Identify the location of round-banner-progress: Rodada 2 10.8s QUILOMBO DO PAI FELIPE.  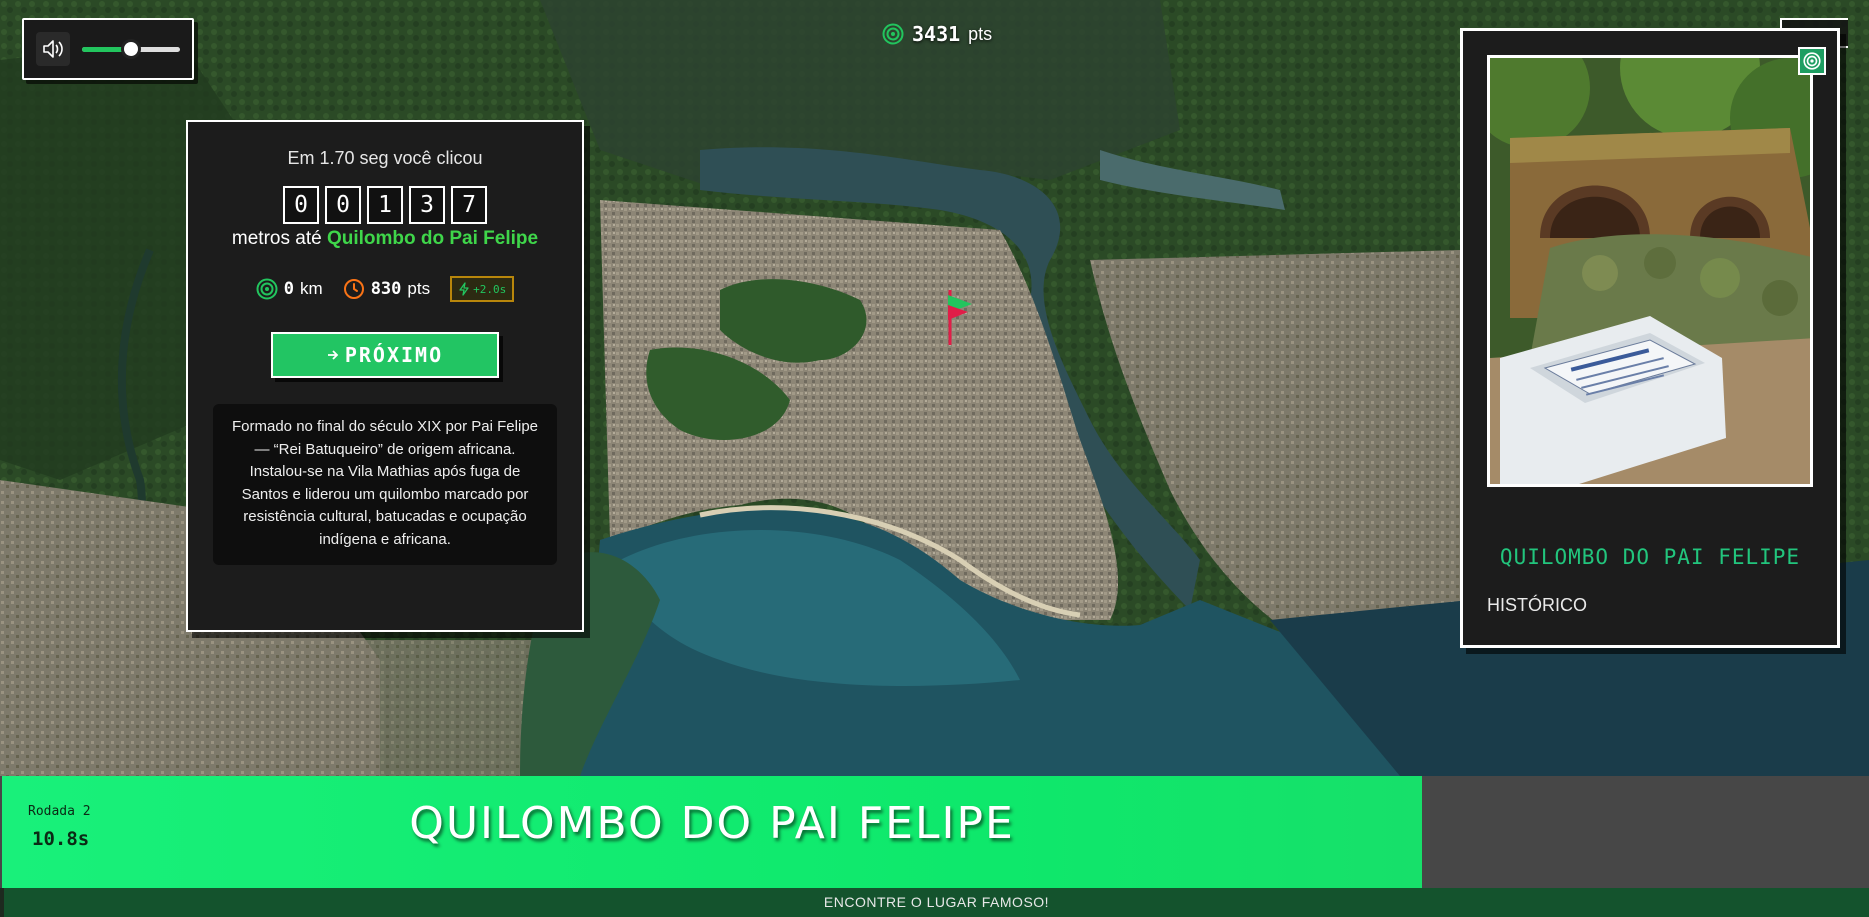
(712, 832).